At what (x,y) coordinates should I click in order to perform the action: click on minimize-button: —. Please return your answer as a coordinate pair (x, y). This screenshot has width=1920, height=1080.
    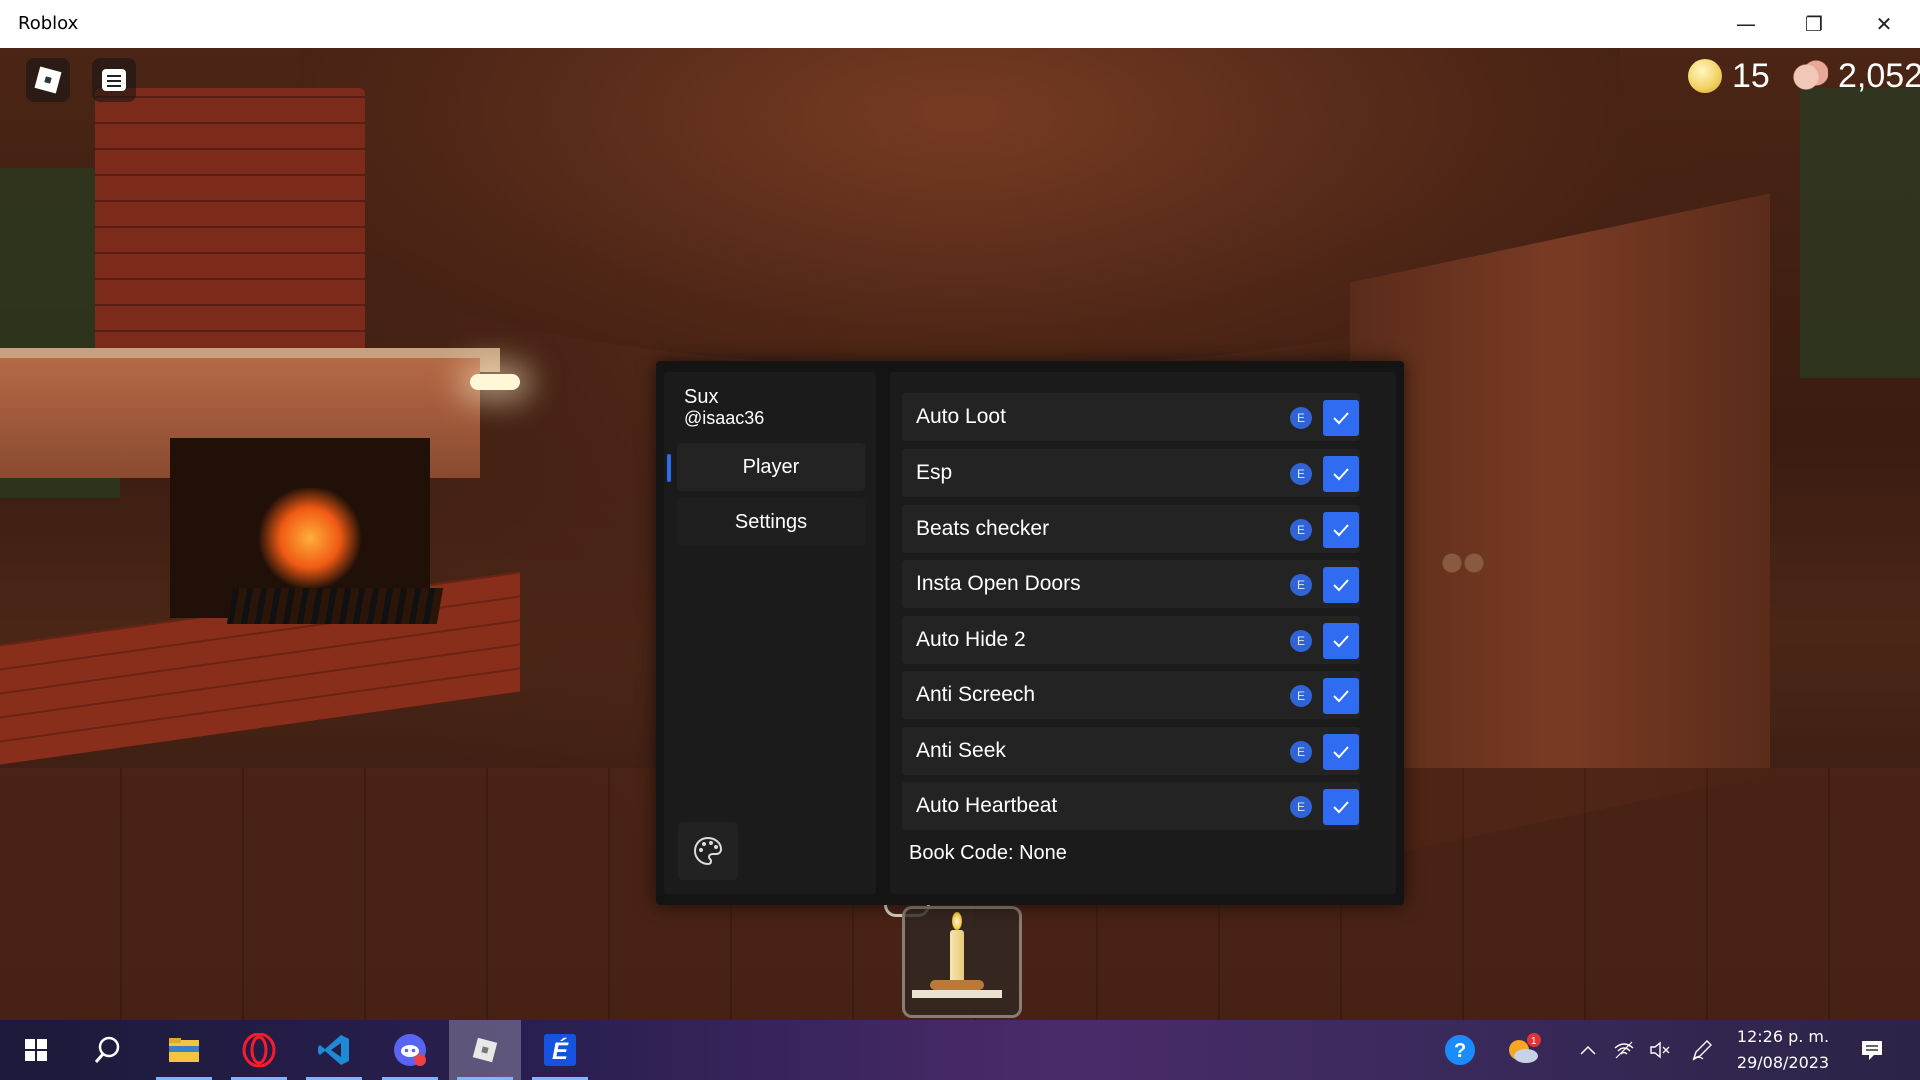
    Looking at the image, I should click on (1746, 24).